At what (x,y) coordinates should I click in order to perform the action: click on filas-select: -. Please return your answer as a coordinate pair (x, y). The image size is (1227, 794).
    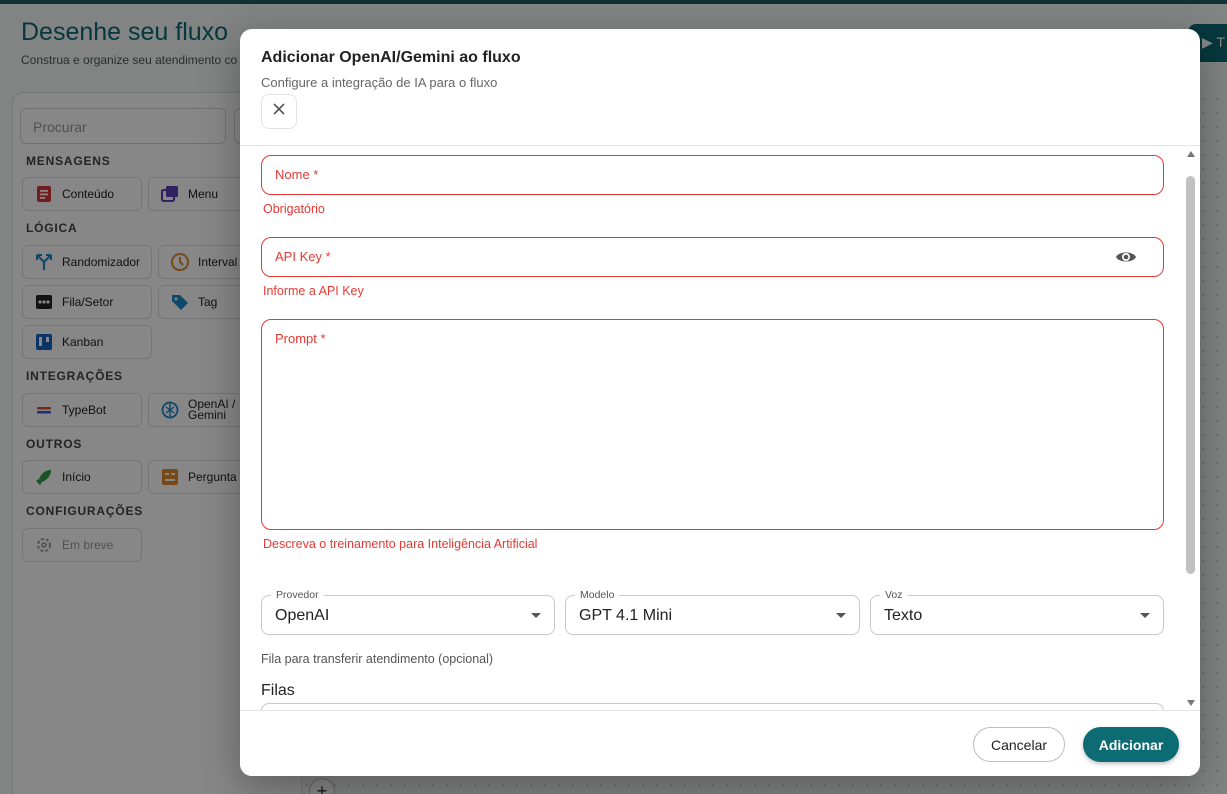
    Looking at the image, I should click on (712, 706).